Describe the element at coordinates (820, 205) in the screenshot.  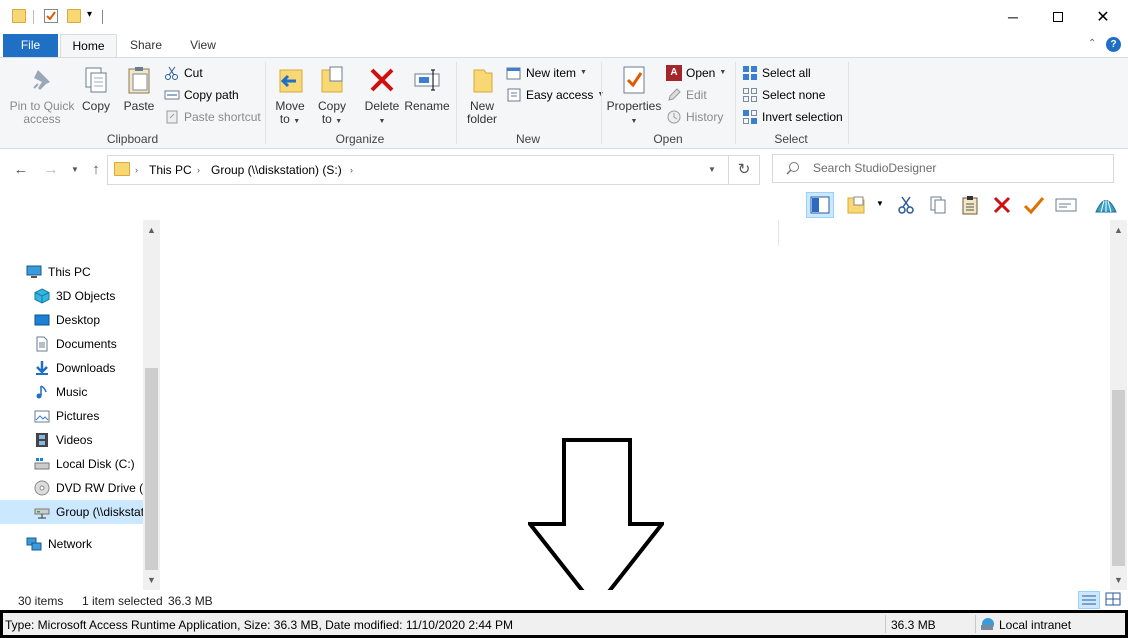
I see `preview-pane-button` at that location.